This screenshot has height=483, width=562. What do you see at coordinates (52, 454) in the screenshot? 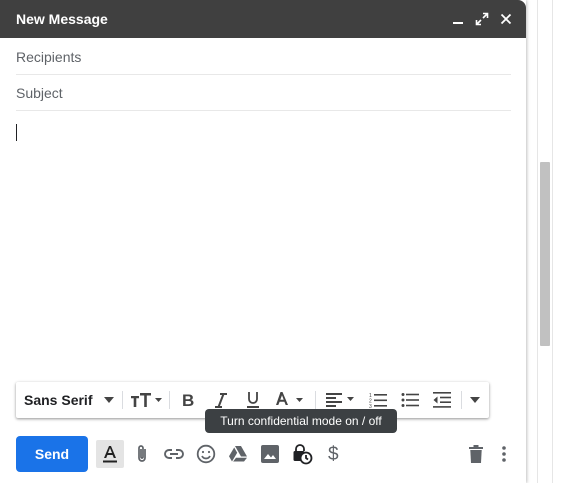
I see `send-button: Send` at bounding box center [52, 454].